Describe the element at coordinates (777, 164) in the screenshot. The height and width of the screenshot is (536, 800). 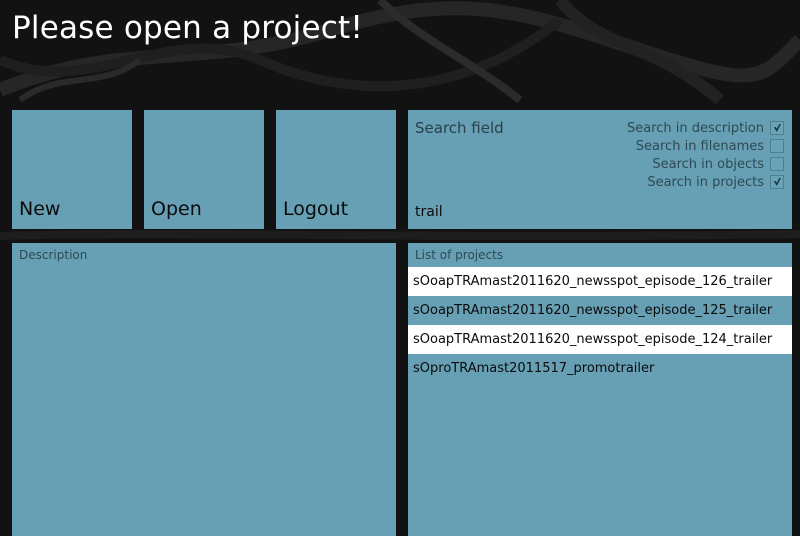
I see `search-objects-checkbox` at that location.